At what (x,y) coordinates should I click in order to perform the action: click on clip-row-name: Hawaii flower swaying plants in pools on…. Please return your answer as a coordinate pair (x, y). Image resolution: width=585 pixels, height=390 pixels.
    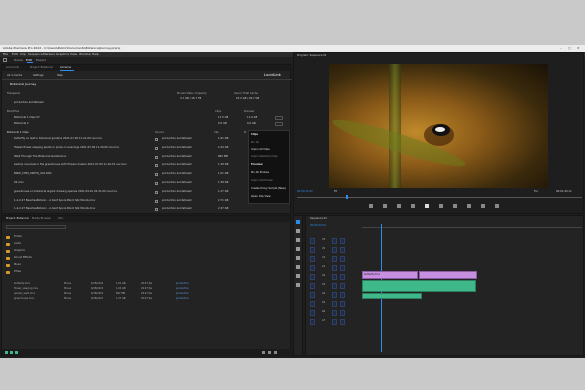
    Looking at the image, I should click on (81, 147).